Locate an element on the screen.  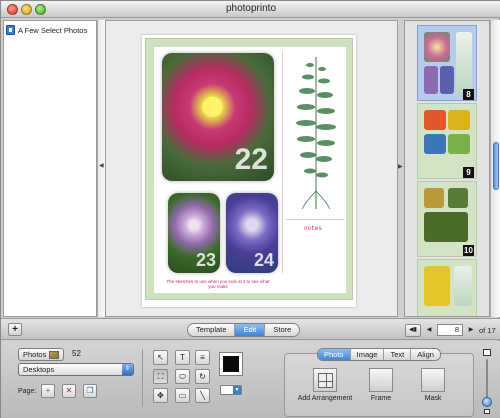
inspector-tabs: Photo Image Text Align is located at coordinates (379, 354).